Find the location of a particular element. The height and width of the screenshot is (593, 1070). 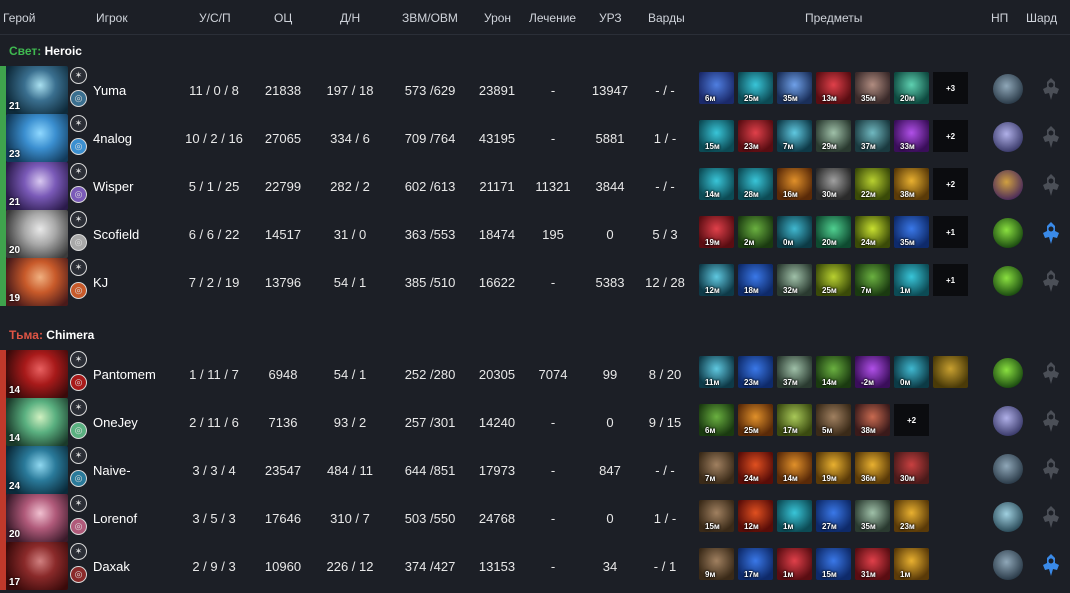

player-name: Naive- is located at coordinates (112, 470).